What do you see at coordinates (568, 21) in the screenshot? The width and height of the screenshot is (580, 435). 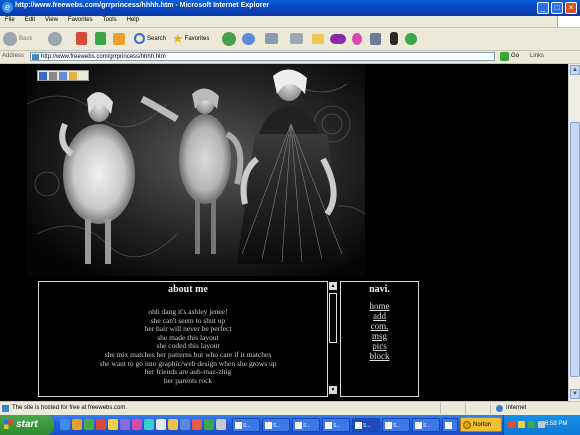 I see `windows-logo-icon` at bounding box center [568, 21].